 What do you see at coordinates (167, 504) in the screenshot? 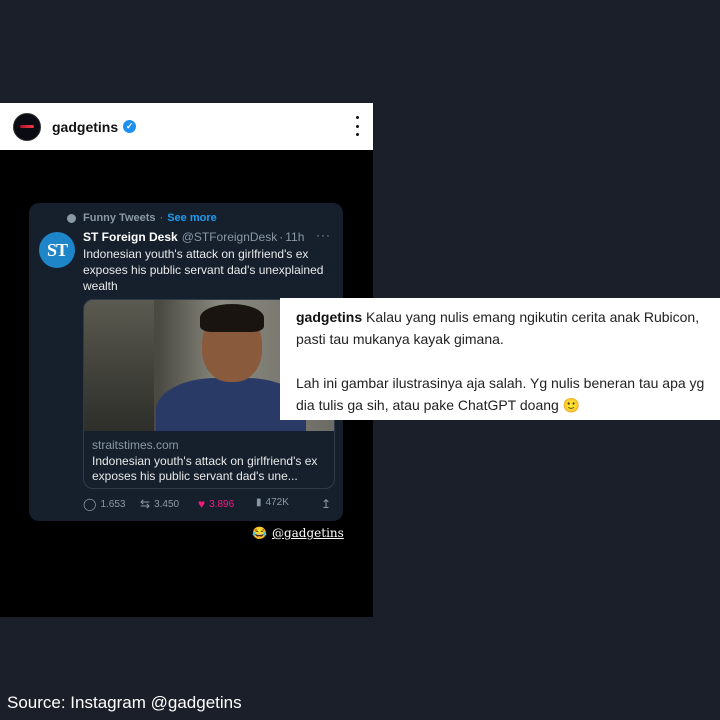
I see `retweet-count: 3.450` at bounding box center [167, 504].